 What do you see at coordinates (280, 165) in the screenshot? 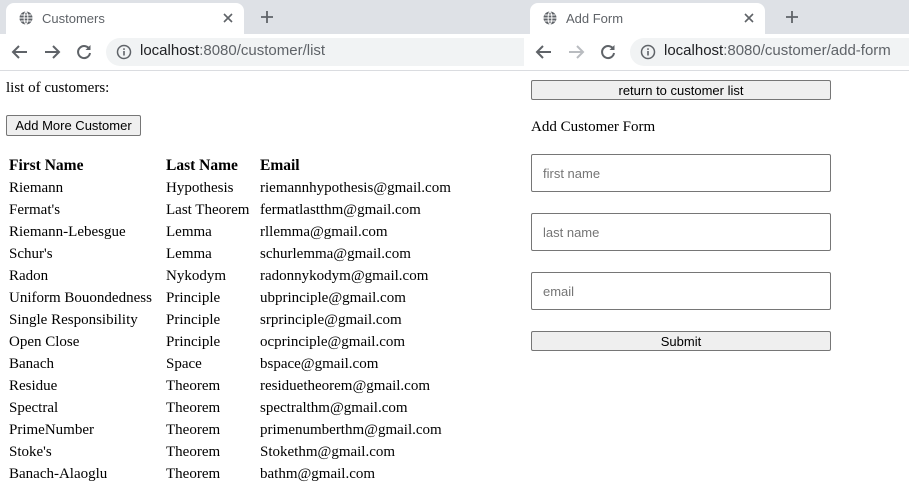
I see `column-header-email: Email` at bounding box center [280, 165].